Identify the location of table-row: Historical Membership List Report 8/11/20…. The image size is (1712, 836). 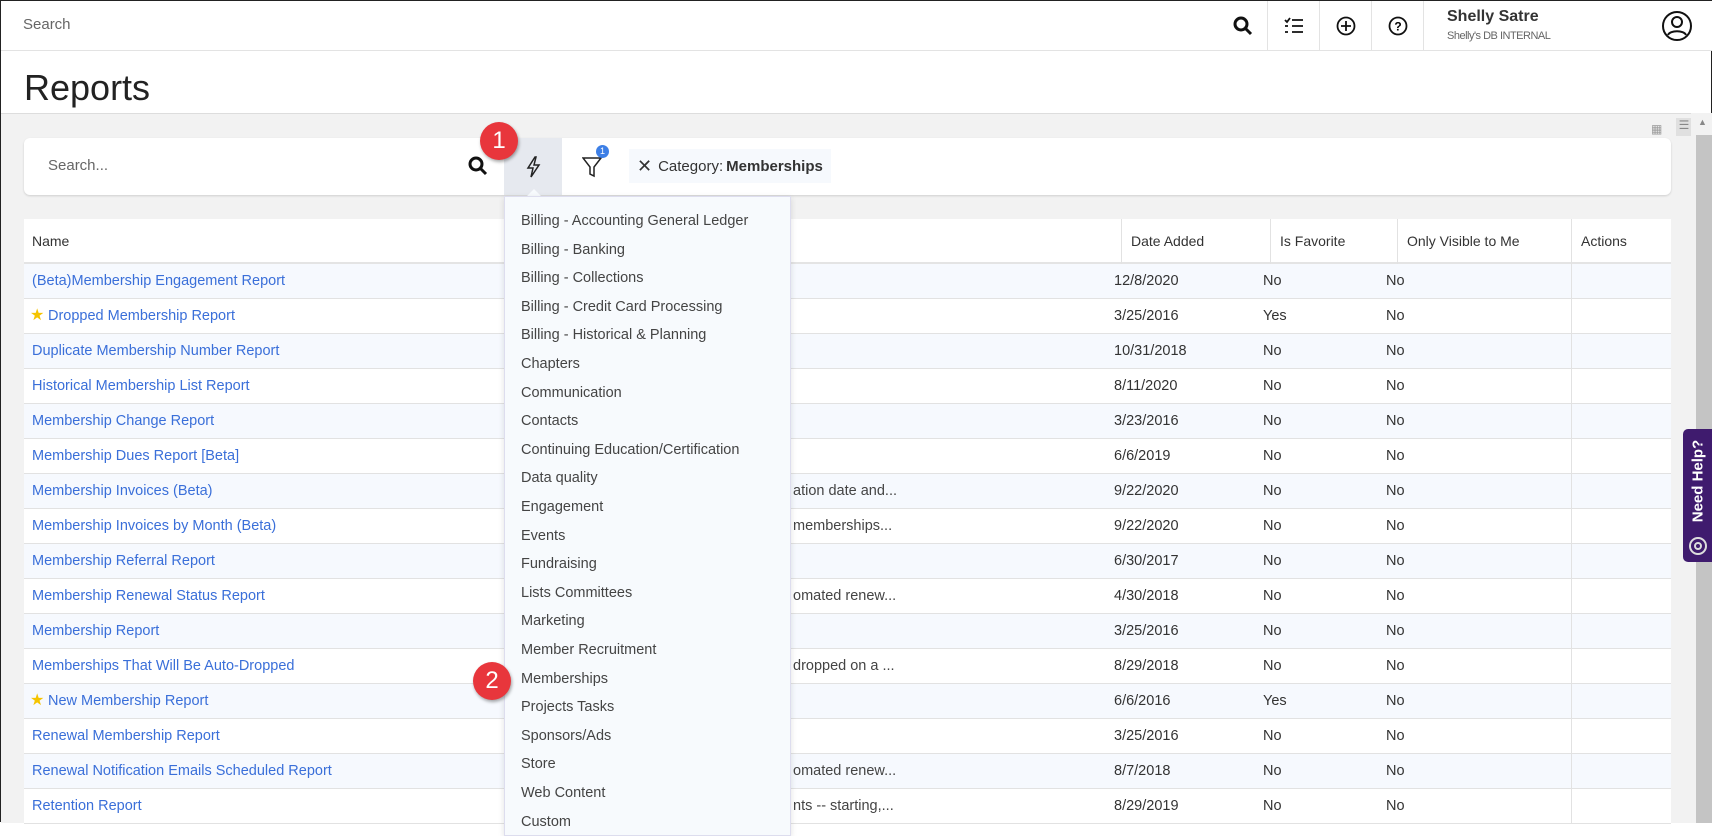
(847, 386).